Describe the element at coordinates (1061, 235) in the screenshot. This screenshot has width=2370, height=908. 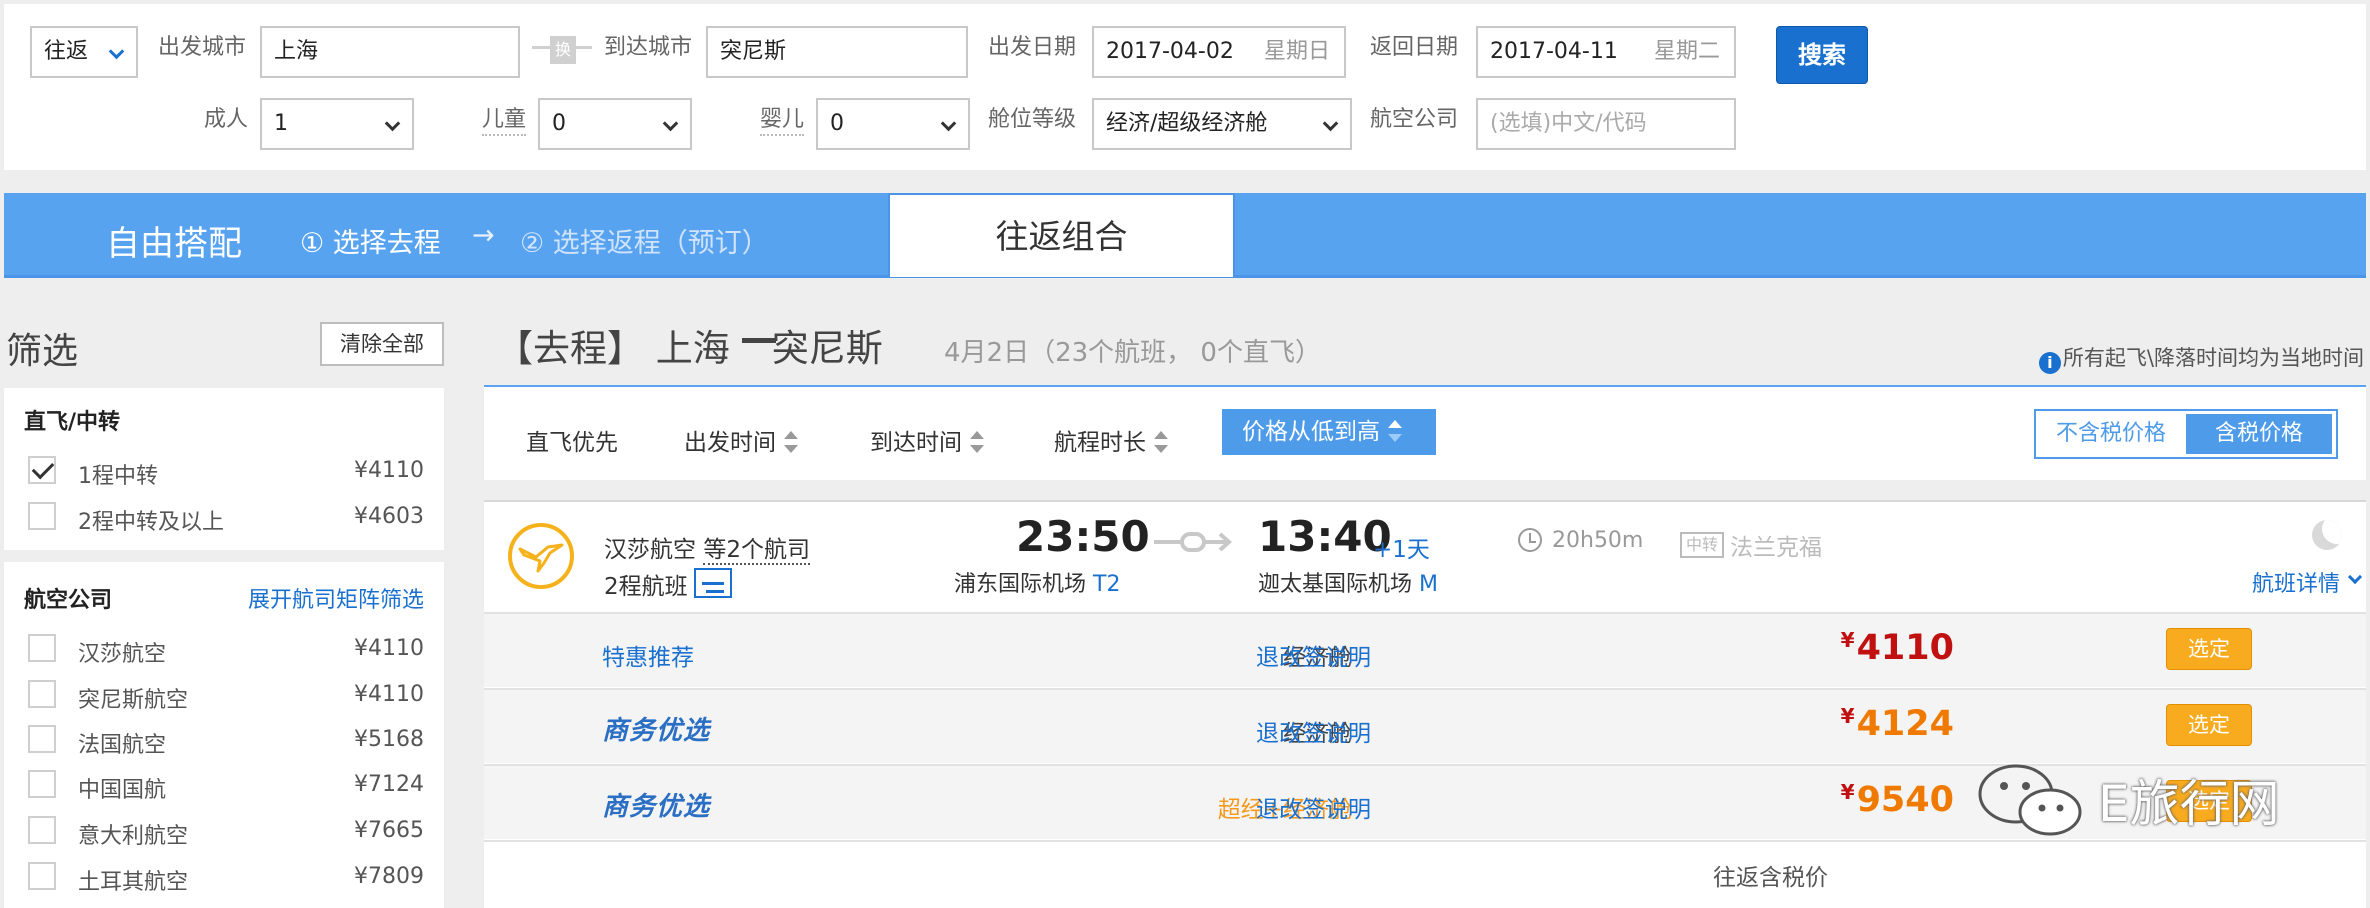
I see `tab-round-trip-combo: 往返组合` at that location.